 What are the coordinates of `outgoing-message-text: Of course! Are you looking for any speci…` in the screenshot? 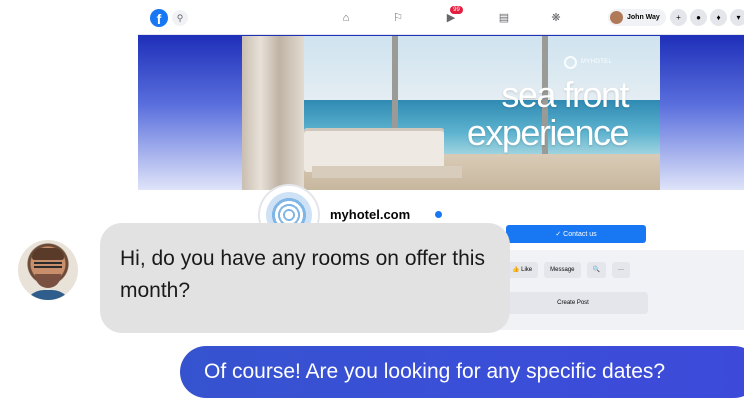 It's located at (435, 371).